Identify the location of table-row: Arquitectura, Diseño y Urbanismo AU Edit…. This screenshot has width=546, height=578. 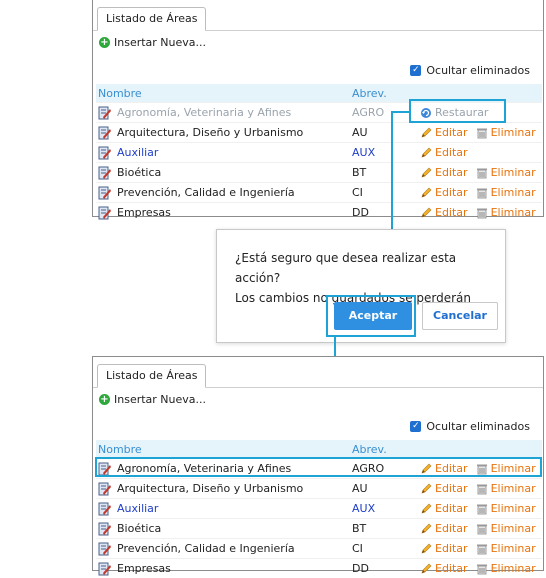
(319, 132).